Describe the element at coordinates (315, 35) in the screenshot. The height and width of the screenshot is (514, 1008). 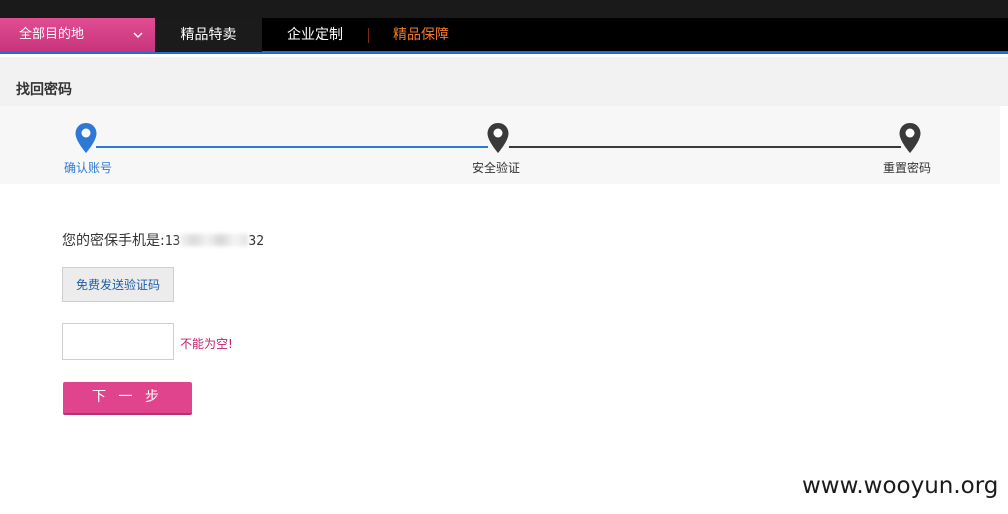
I see `nav-item-enterprise: 企业定制` at that location.